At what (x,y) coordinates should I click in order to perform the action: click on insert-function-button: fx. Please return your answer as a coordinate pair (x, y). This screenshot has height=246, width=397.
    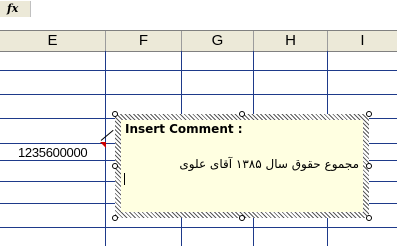
    Looking at the image, I should click on (15, 9).